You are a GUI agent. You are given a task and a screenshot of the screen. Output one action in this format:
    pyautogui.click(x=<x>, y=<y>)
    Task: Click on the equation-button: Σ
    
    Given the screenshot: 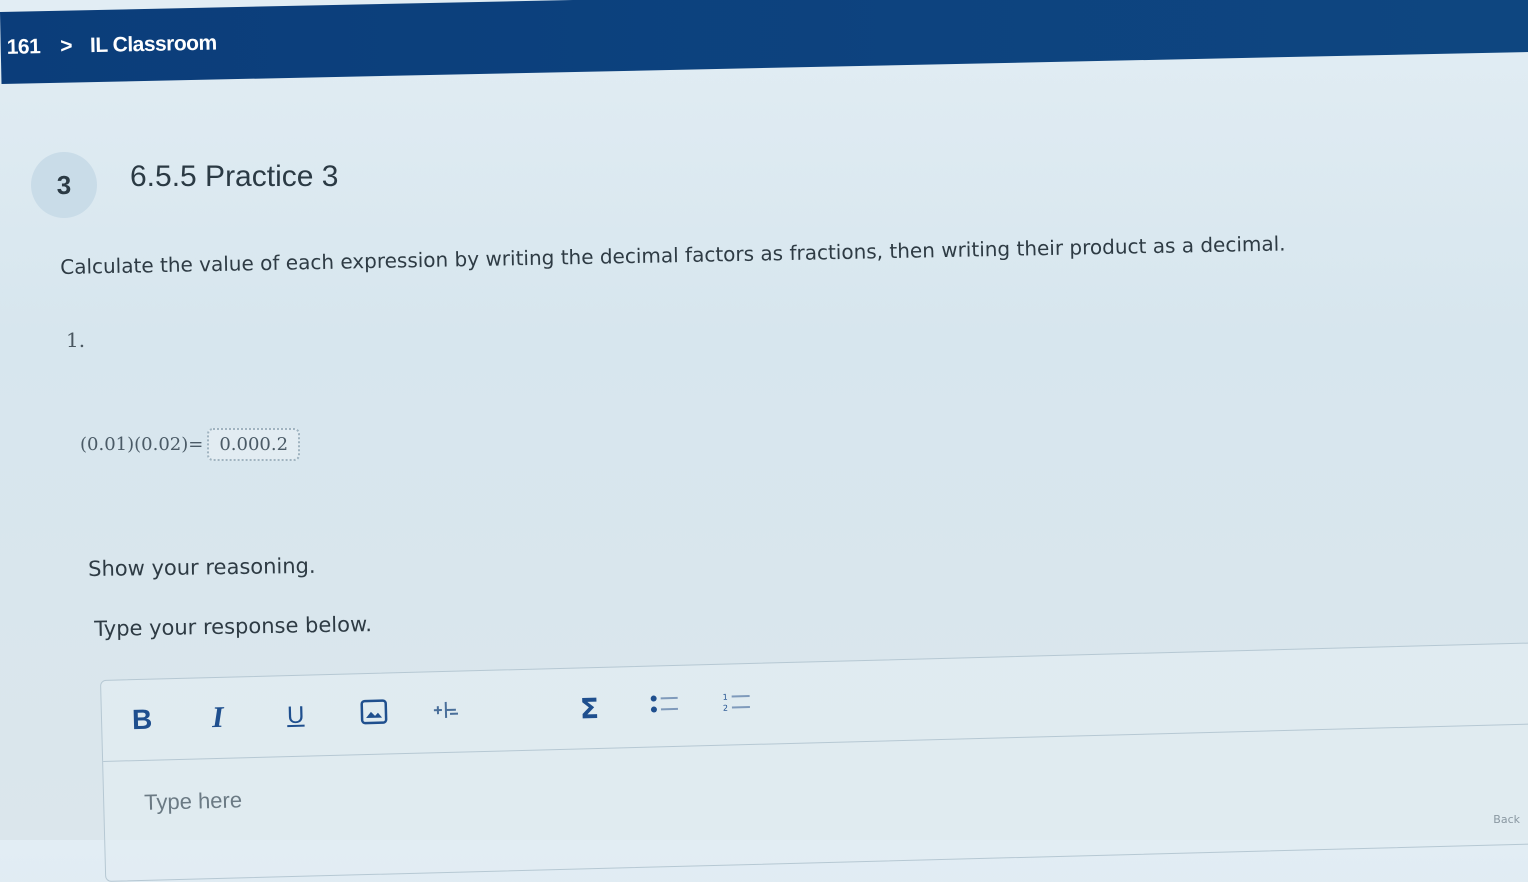 What is the action you would take?
    pyautogui.click(x=589, y=708)
    